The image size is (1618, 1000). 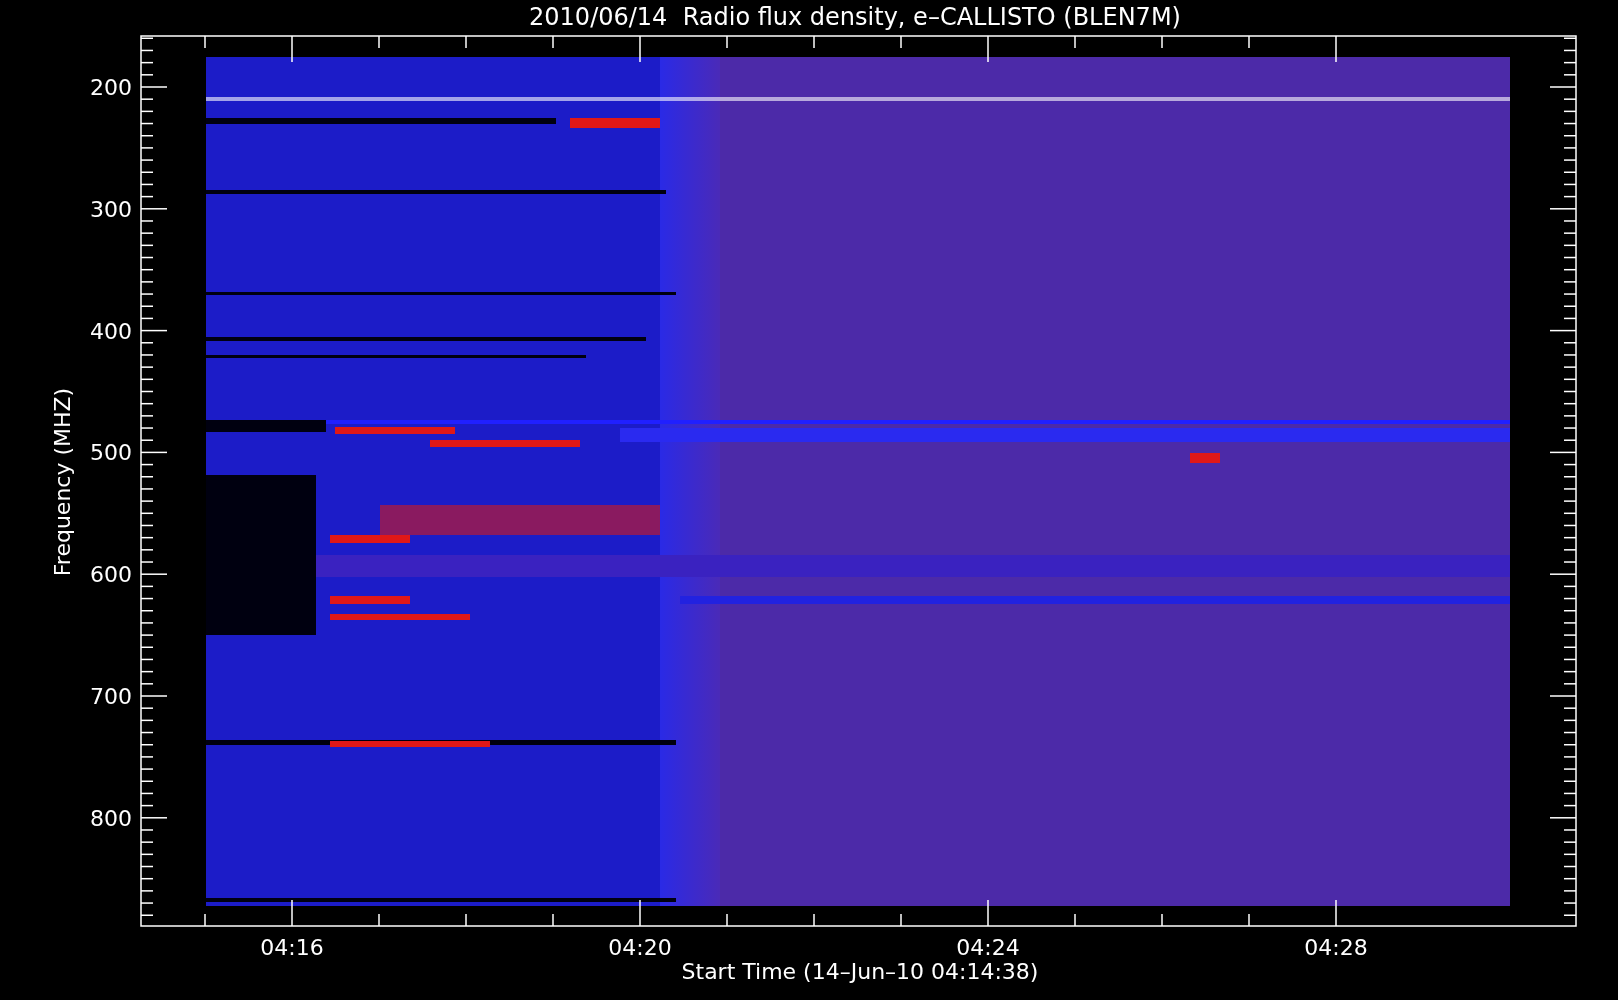 What do you see at coordinates (640, 947) in the screenshot?
I see `x-tick-label: 04:20` at bounding box center [640, 947].